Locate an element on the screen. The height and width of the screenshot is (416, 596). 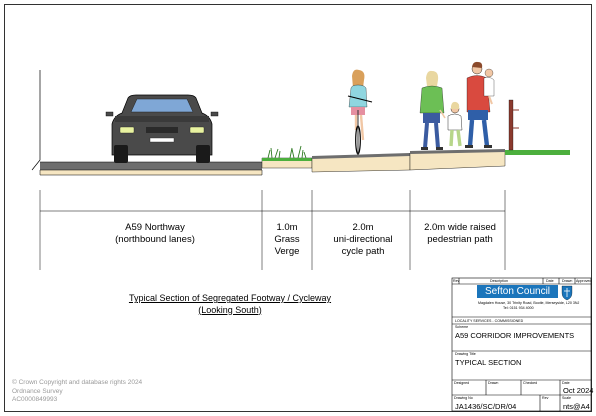
rev-header-drawn: Drawn is located at coordinates (567, 281).